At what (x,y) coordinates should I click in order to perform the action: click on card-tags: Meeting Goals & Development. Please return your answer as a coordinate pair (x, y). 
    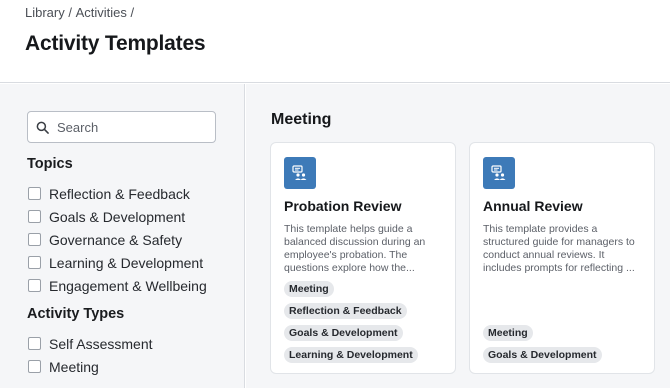
    Looking at the image, I should click on (542, 344).